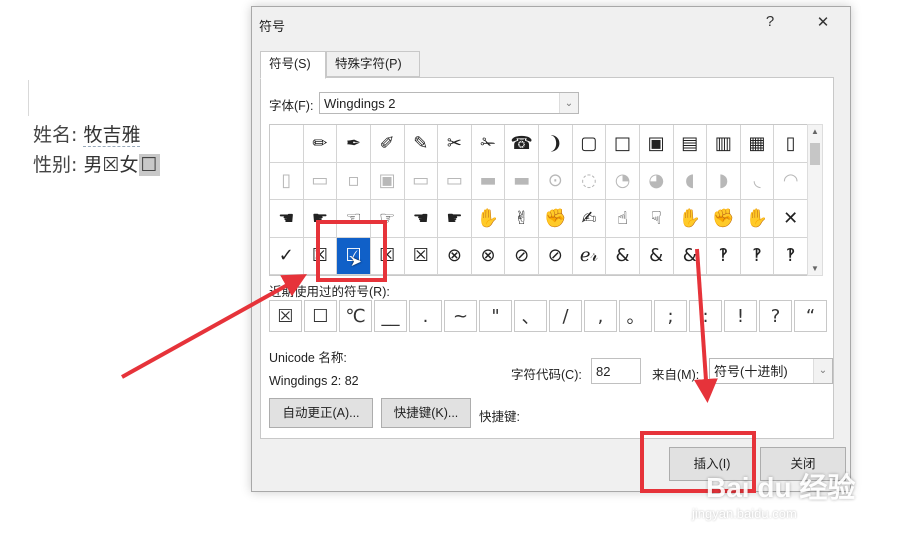 The height and width of the screenshot is (546, 904). Describe the element at coordinates (781, 487) in the screenshot. I see `baidu-watermark: Bai du 经验` at that location.